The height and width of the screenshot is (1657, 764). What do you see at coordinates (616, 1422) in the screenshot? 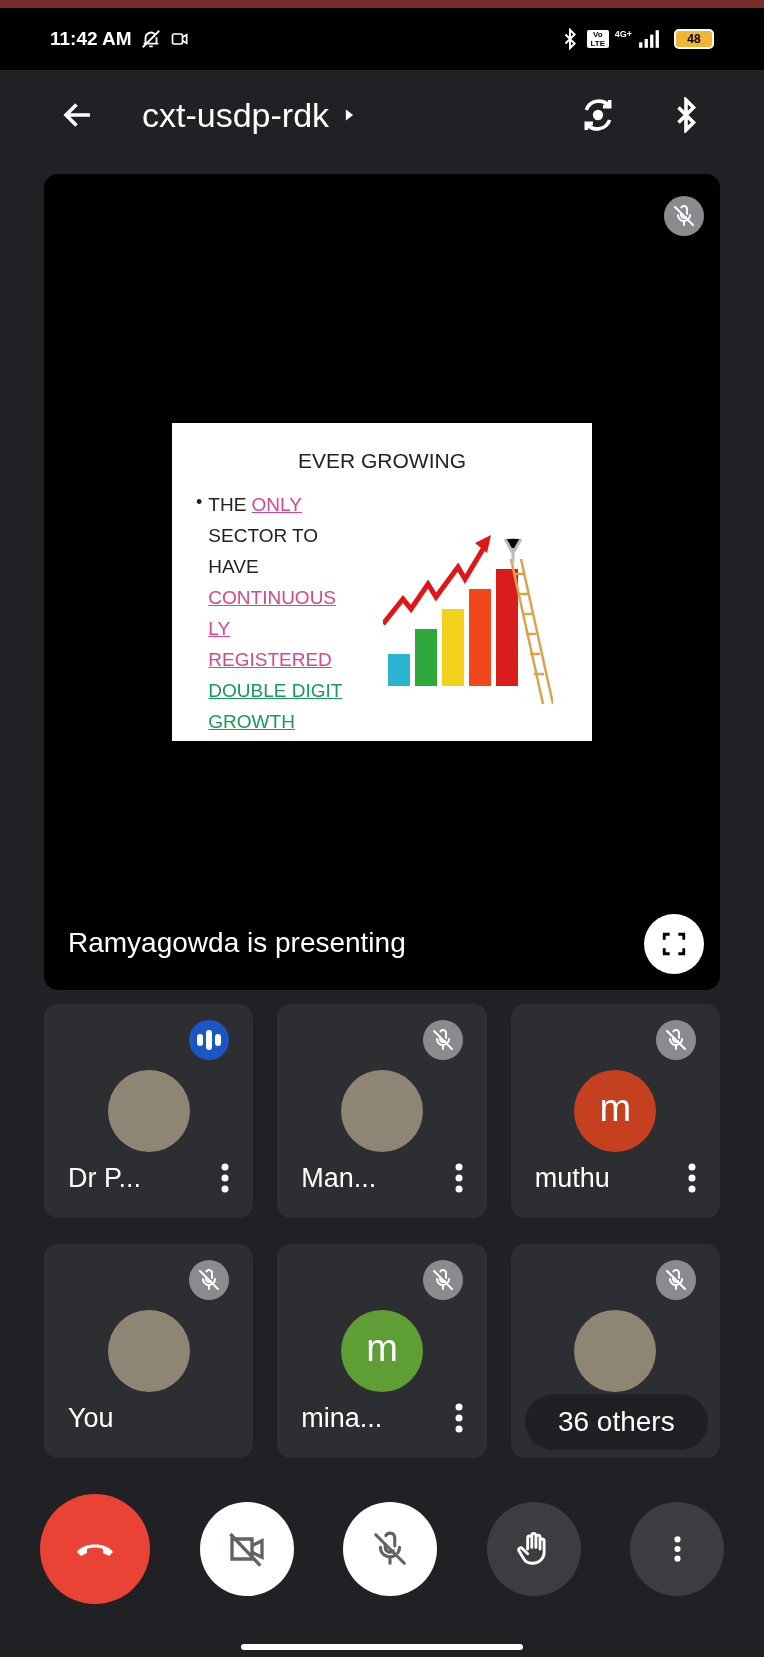
I see `others-count-chip: 36 others` at bounding box center [616, 1422].